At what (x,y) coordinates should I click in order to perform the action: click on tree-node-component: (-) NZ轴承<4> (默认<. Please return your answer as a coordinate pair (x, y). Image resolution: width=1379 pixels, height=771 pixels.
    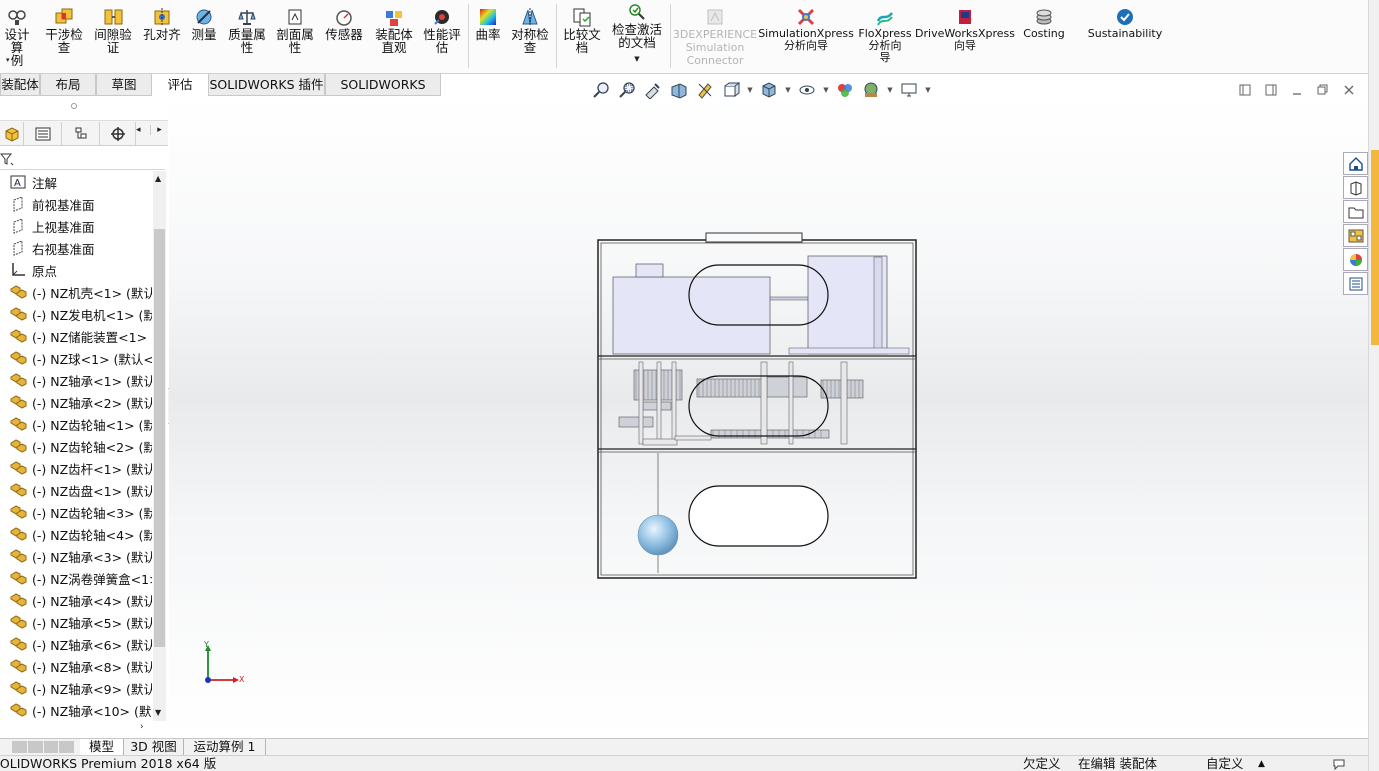
    Looking at the image, I should click on (80, 600).